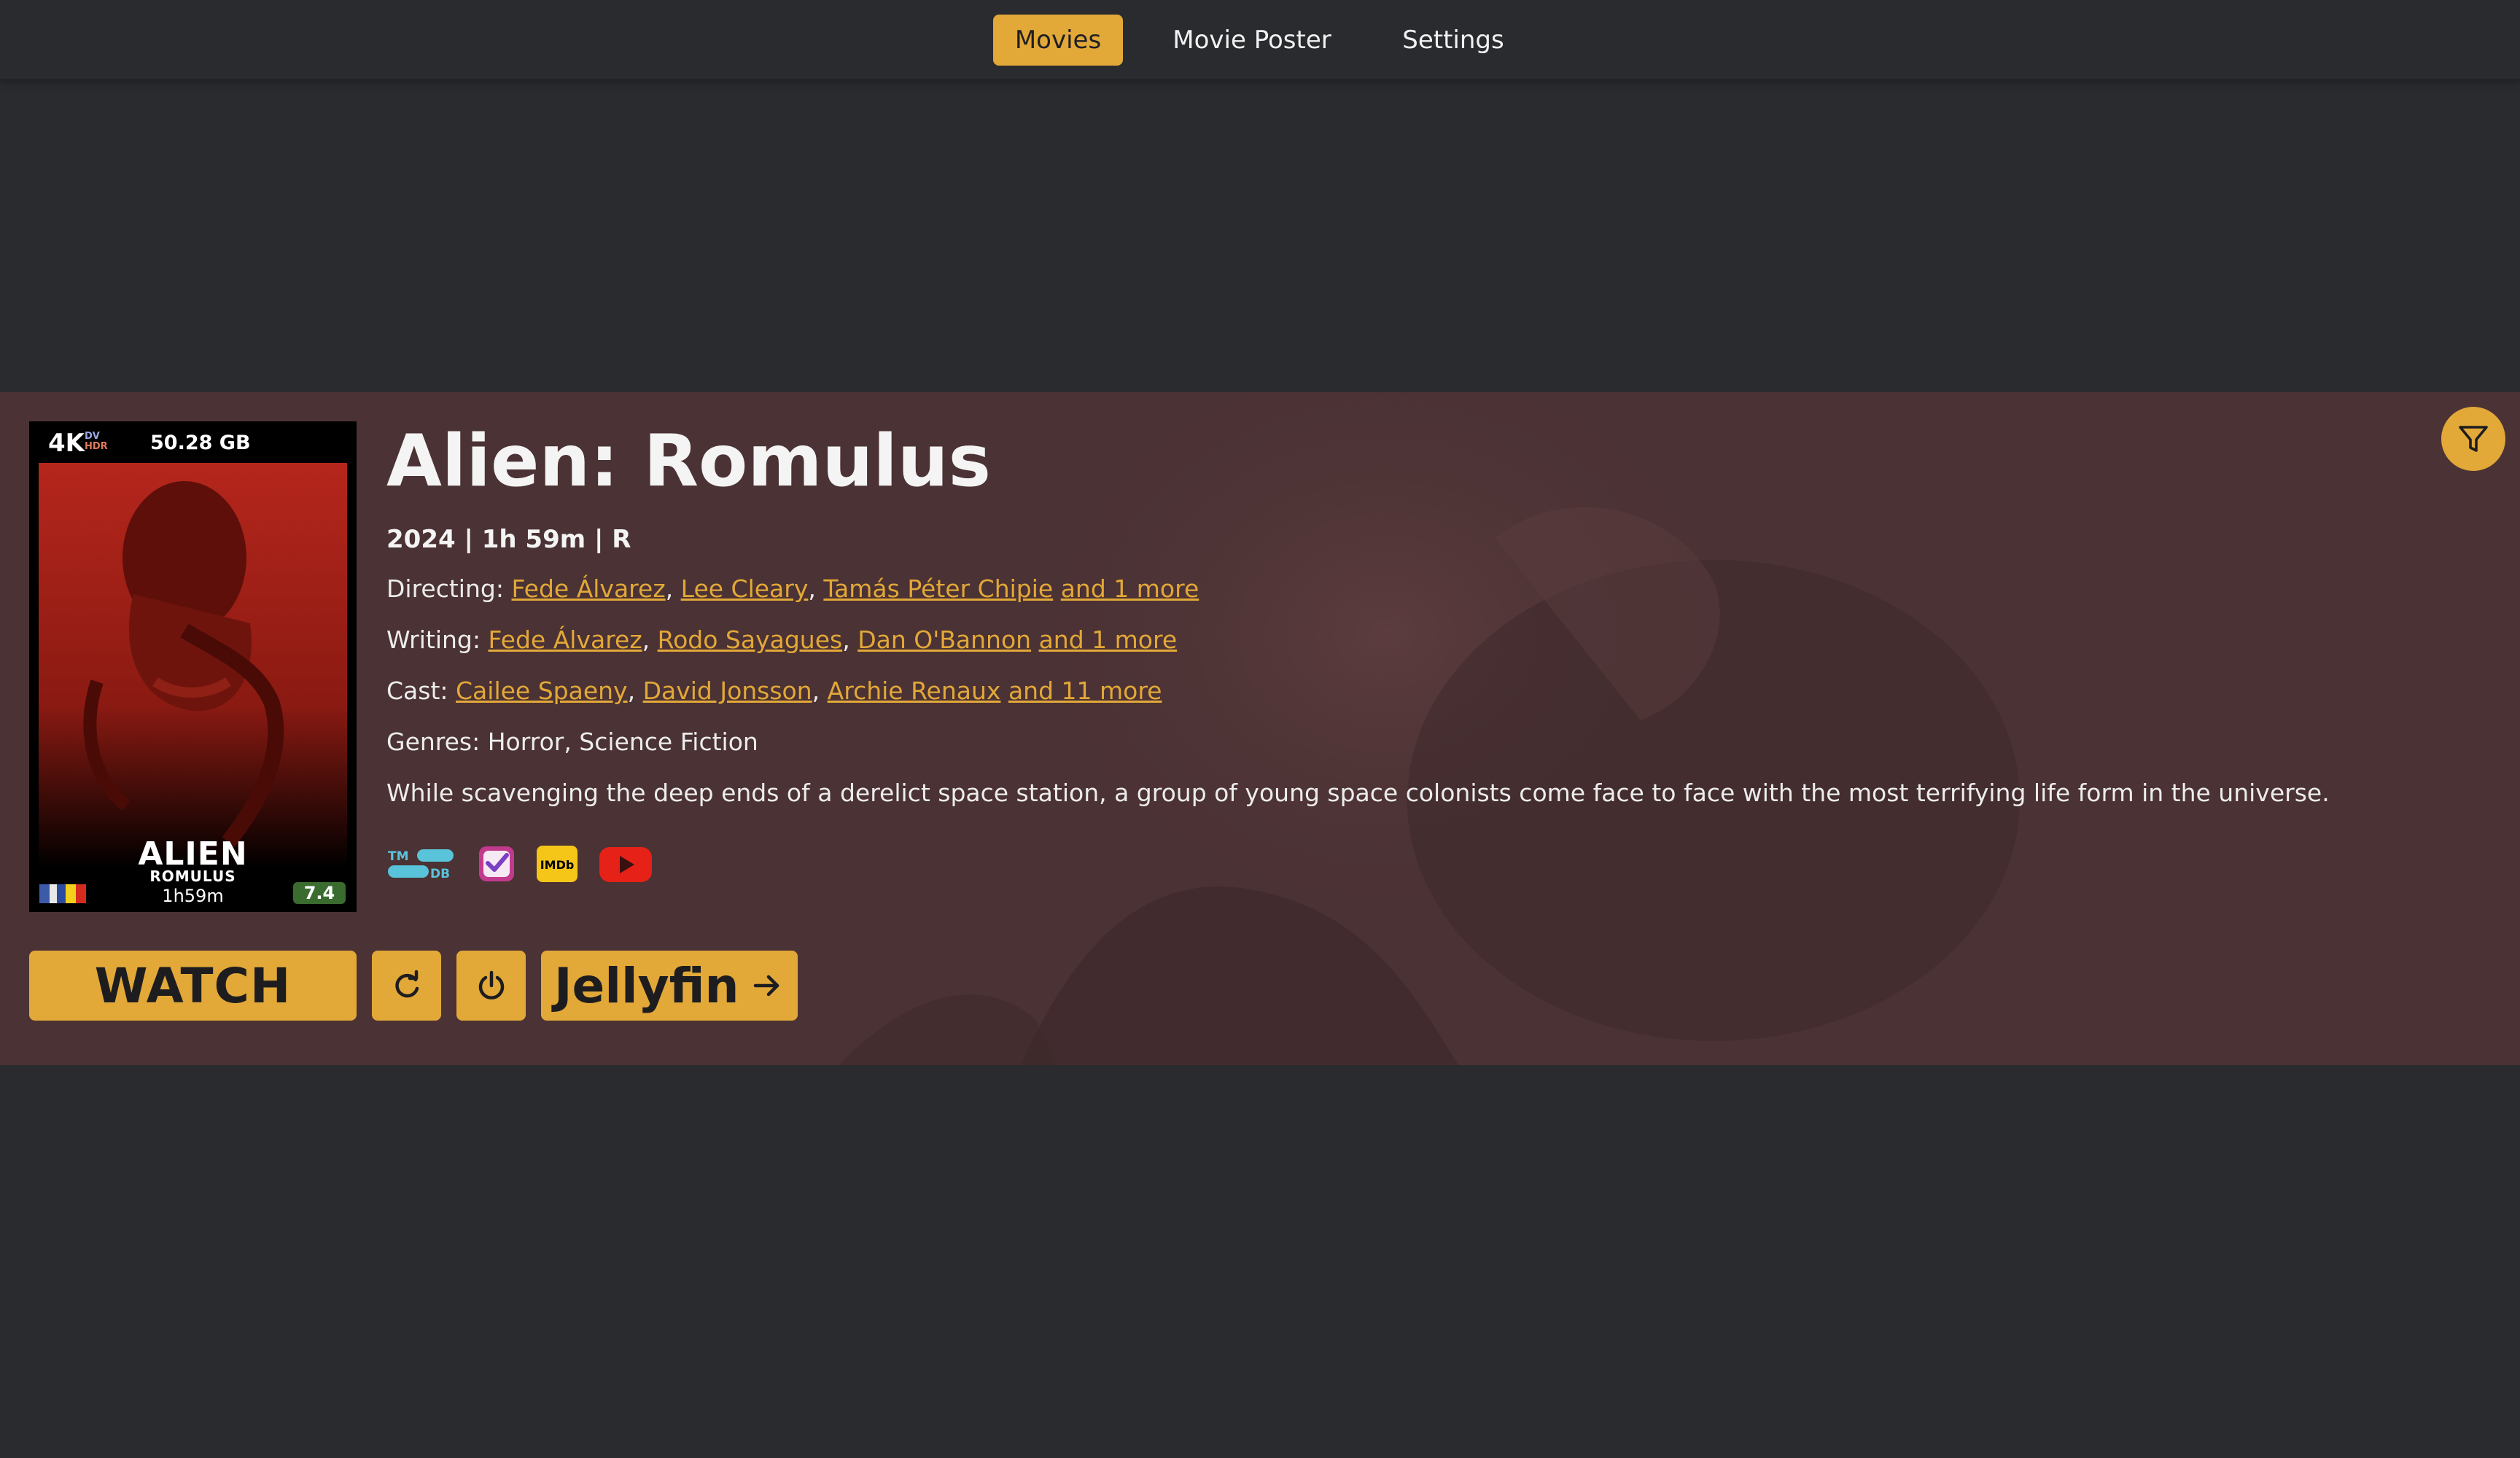  What do you see at coordinates (96, 441) in the screenshot?
I see `dolby-vision-hdr-badge: DV HDR` at bounding box center [96, 441].